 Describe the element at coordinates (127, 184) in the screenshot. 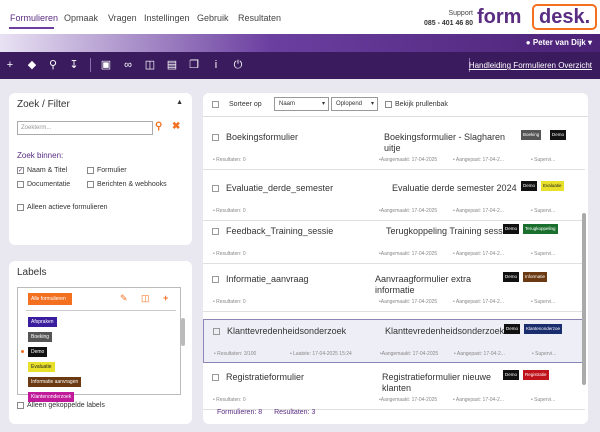

I see `checkbox-berichten: Berichten & webhooks` at that location.